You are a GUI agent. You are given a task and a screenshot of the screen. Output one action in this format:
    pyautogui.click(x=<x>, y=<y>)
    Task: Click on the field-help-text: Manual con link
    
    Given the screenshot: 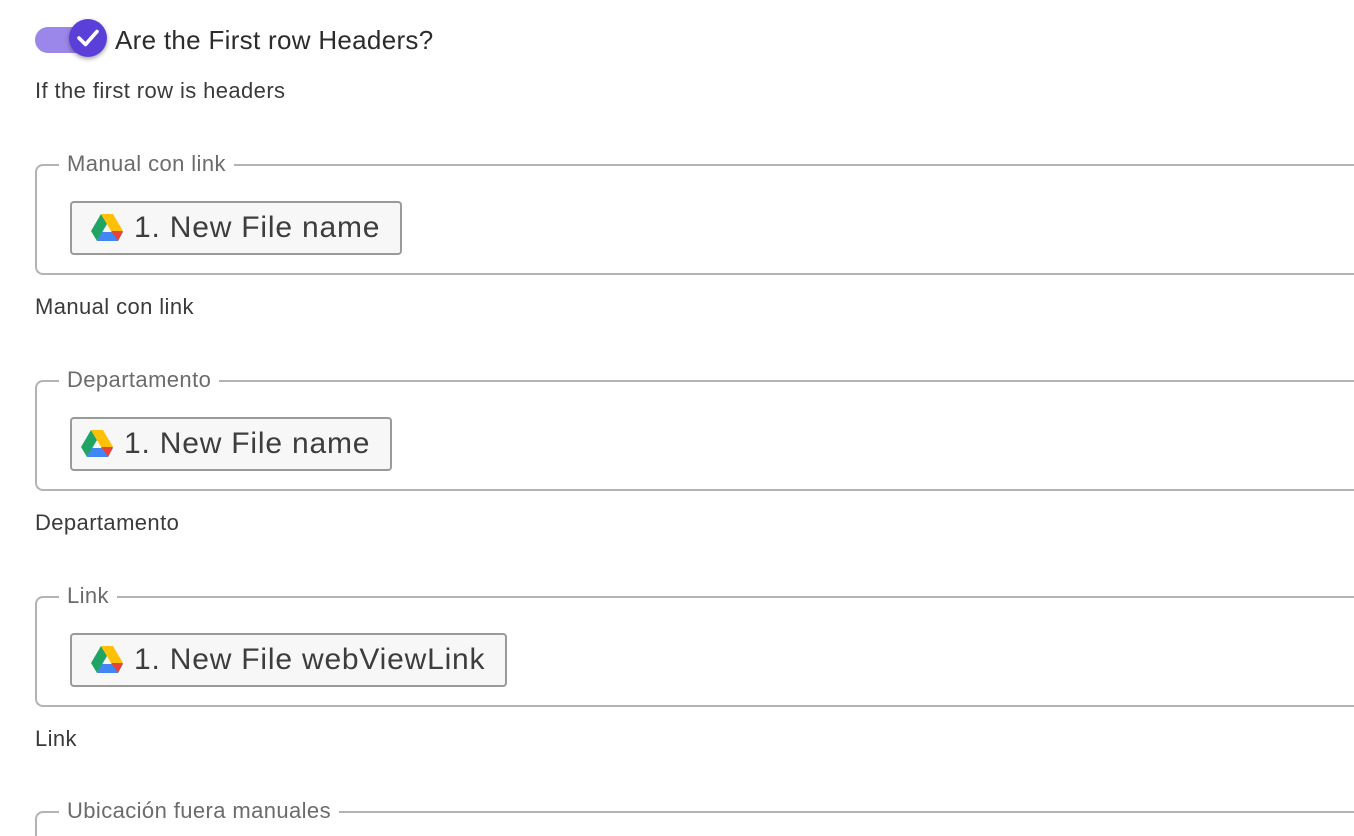 What is the action you would take?
    pyautogui.click(x=114, y=306)
    